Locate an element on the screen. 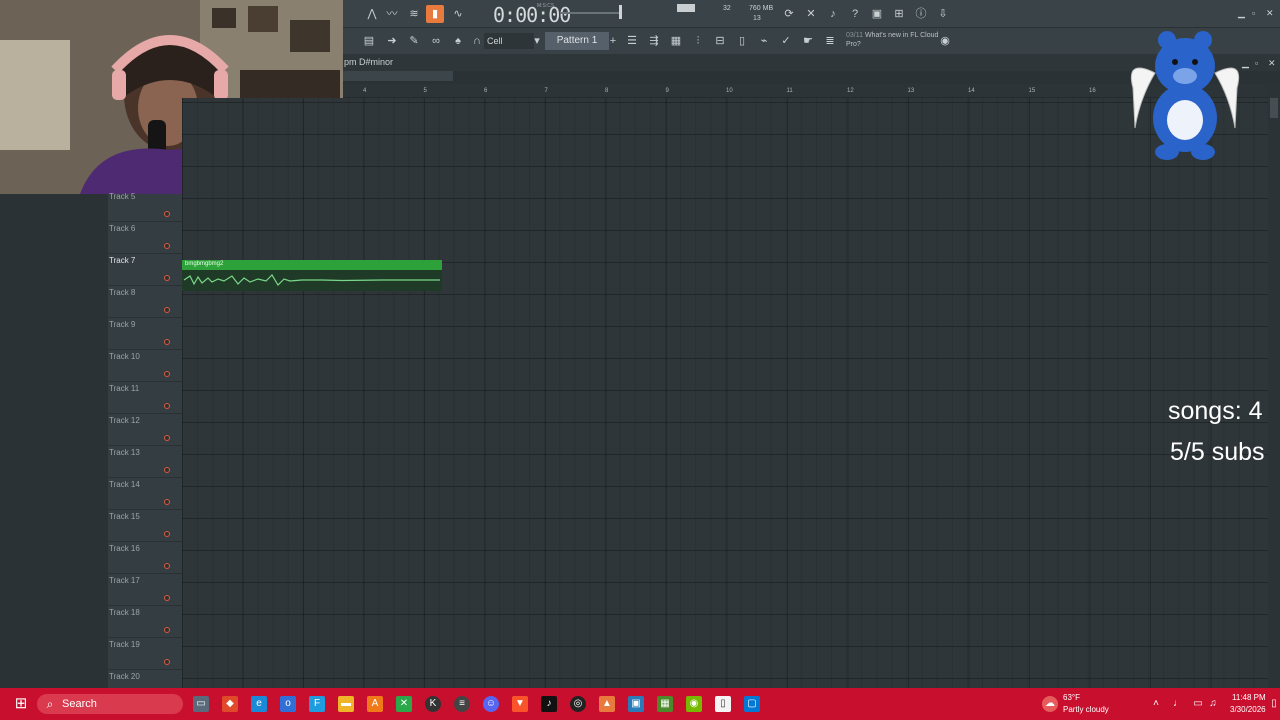 The image size is (1280, 720). wave-icon: 〰 is located at coordinates (392, 14).